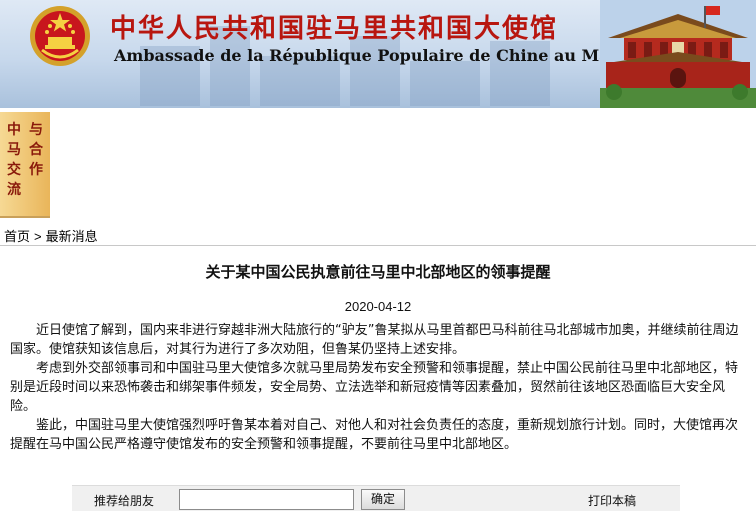  I want to click on print-link: 打印本稿, so click(612, 500).